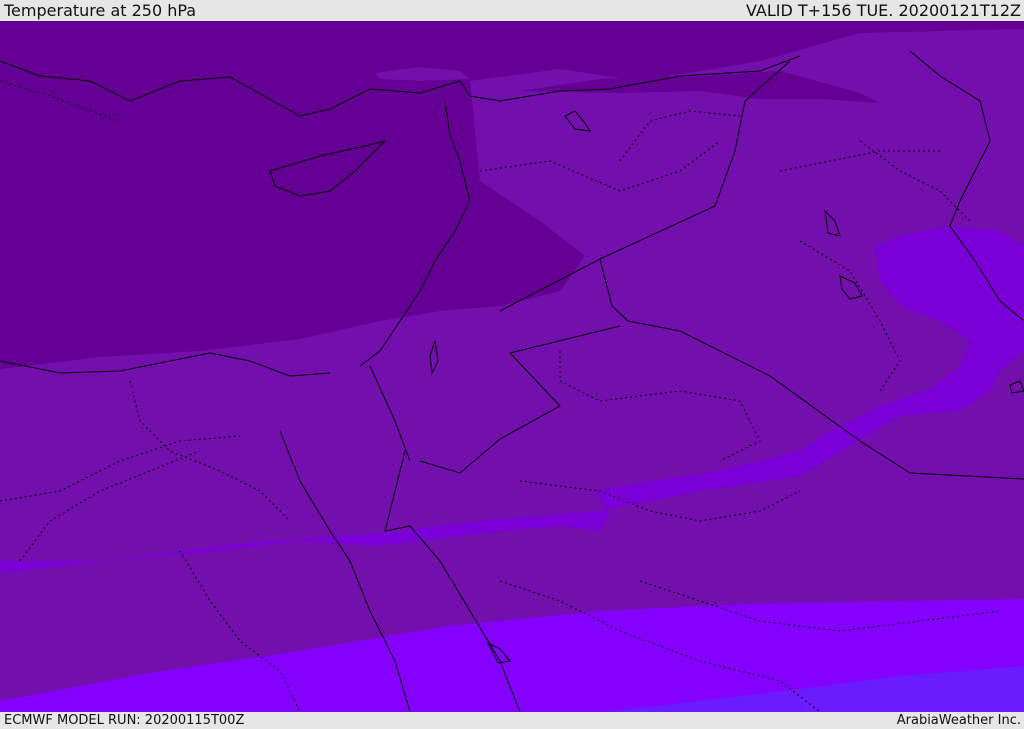  What do you see at coordinates (100, 10) in the screenshot?
I see `map-title: Temperature at 250 hPa` at bounding box center [100, 10].